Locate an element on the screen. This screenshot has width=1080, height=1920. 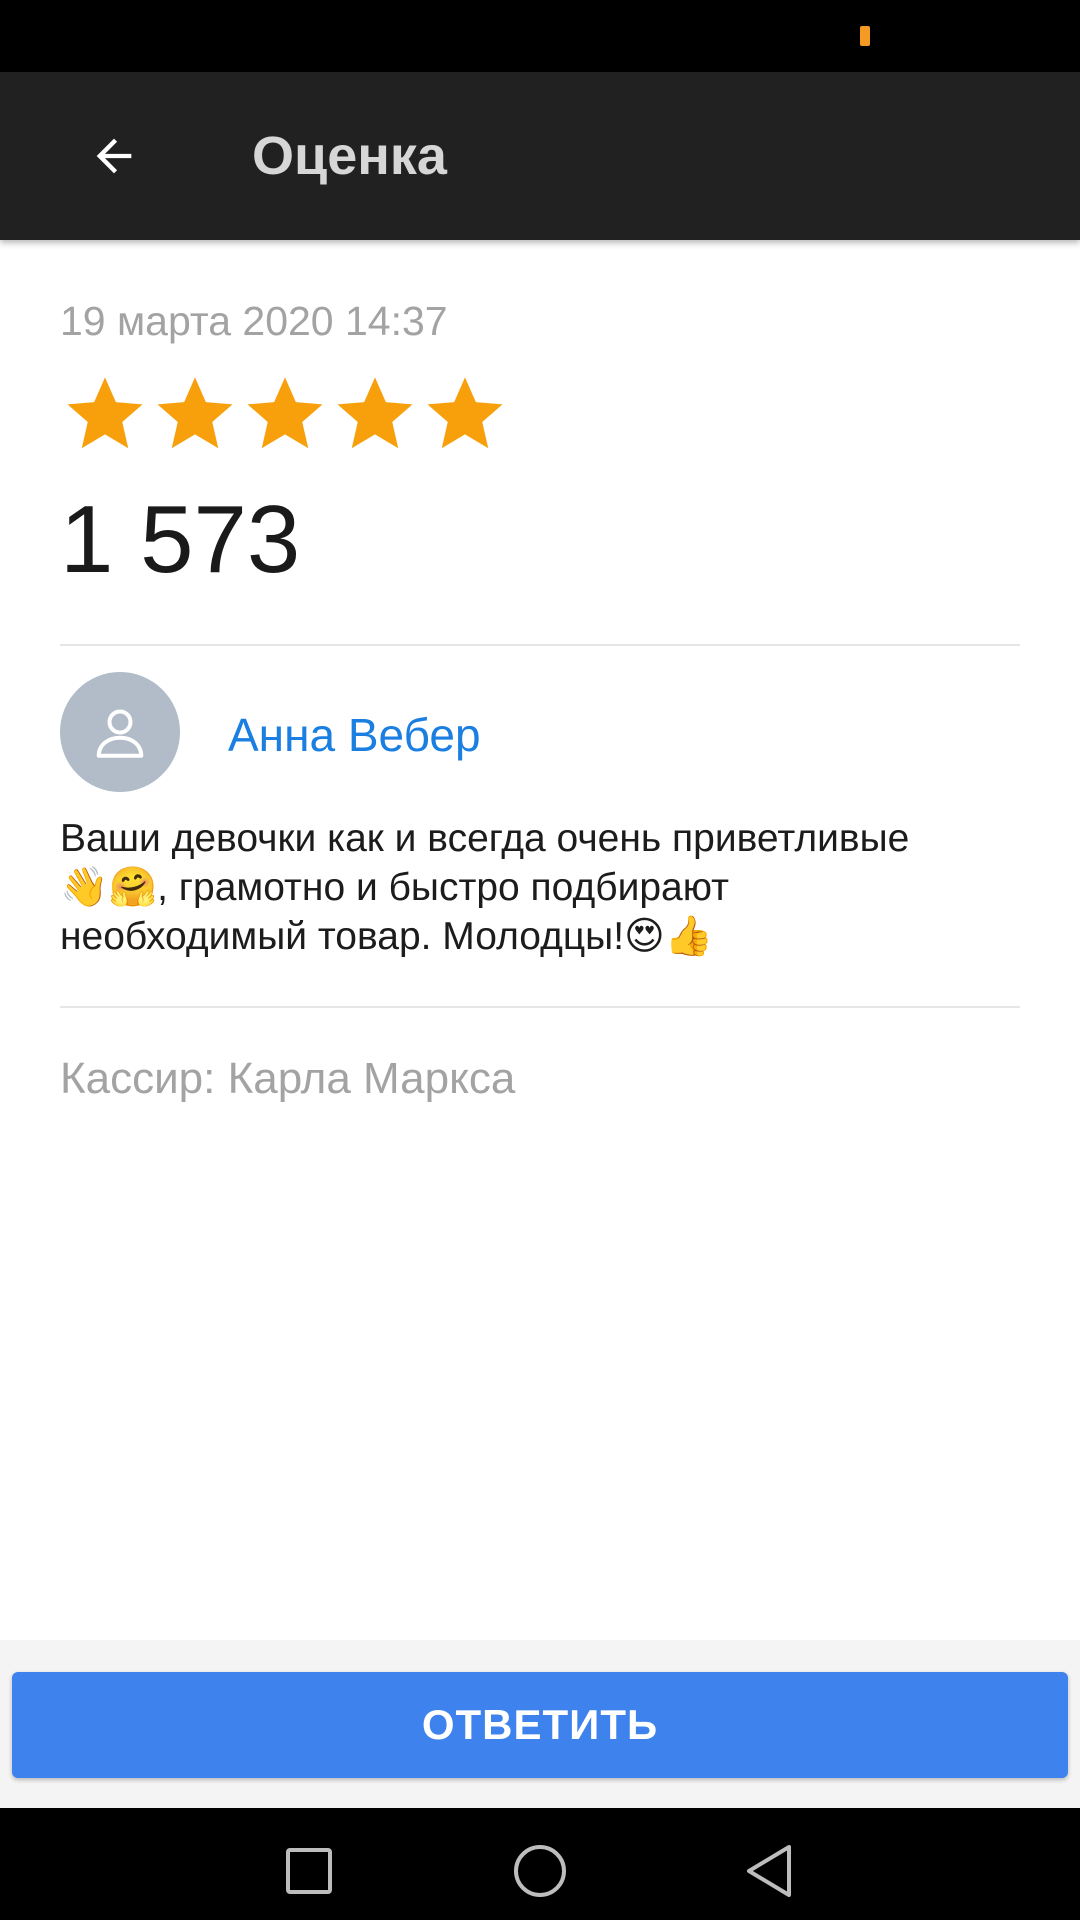
square-icon is located at coordinates (309, 1871).